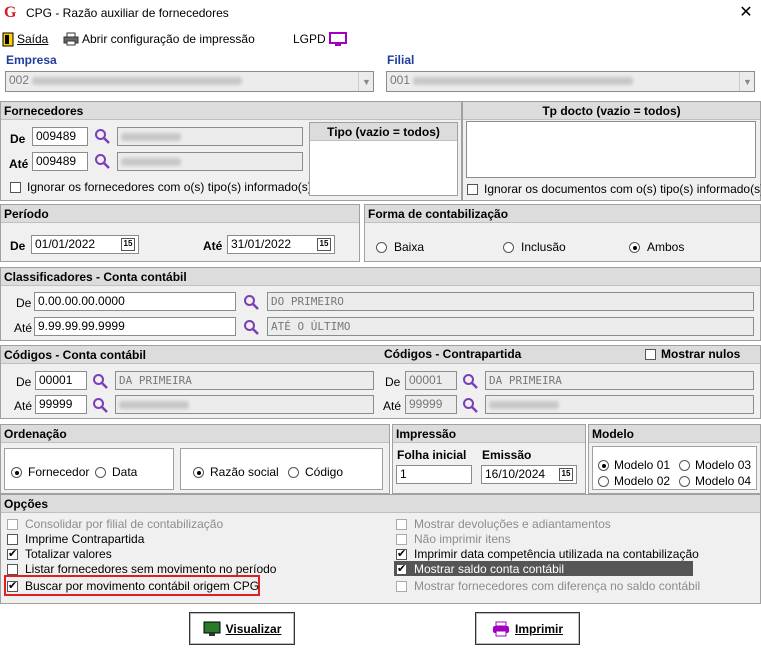 Image resolution: width=761 pixels, height=659 pixels. I want to click on empresa-select: 002, so click(189, 81).